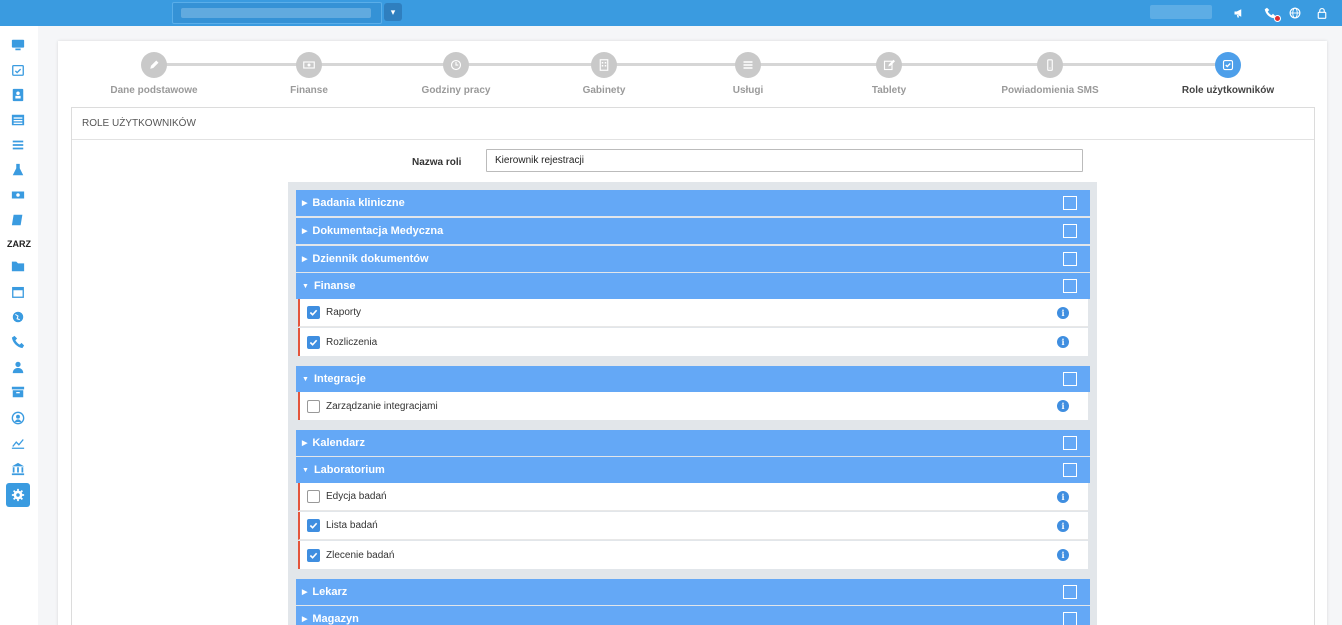 This screenshot has height=625, width=1342. I want to click on step-godziny-pracy: Godziny pracy, so click(456, 74).